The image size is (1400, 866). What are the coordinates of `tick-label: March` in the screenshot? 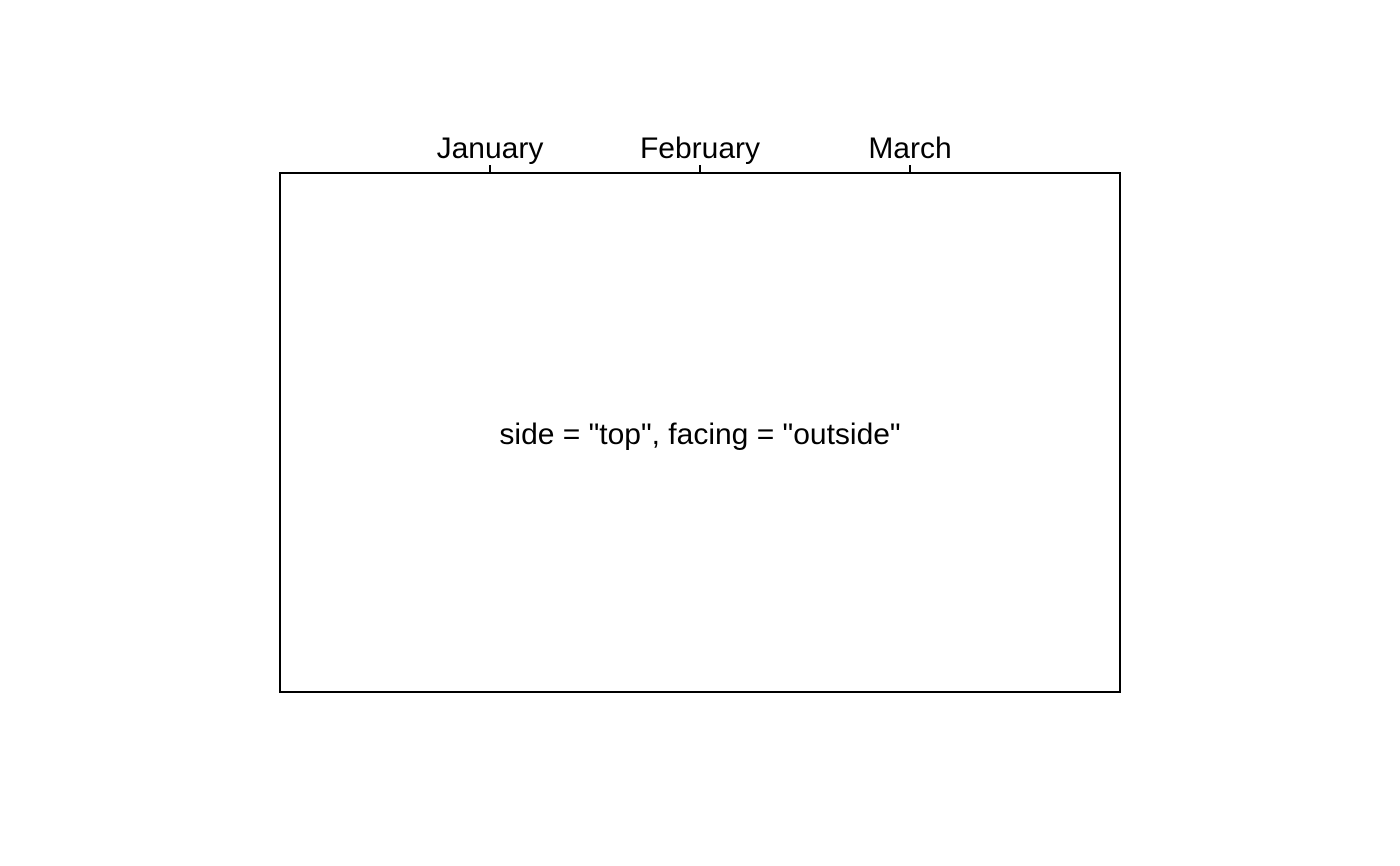 It's located at (909, 148).